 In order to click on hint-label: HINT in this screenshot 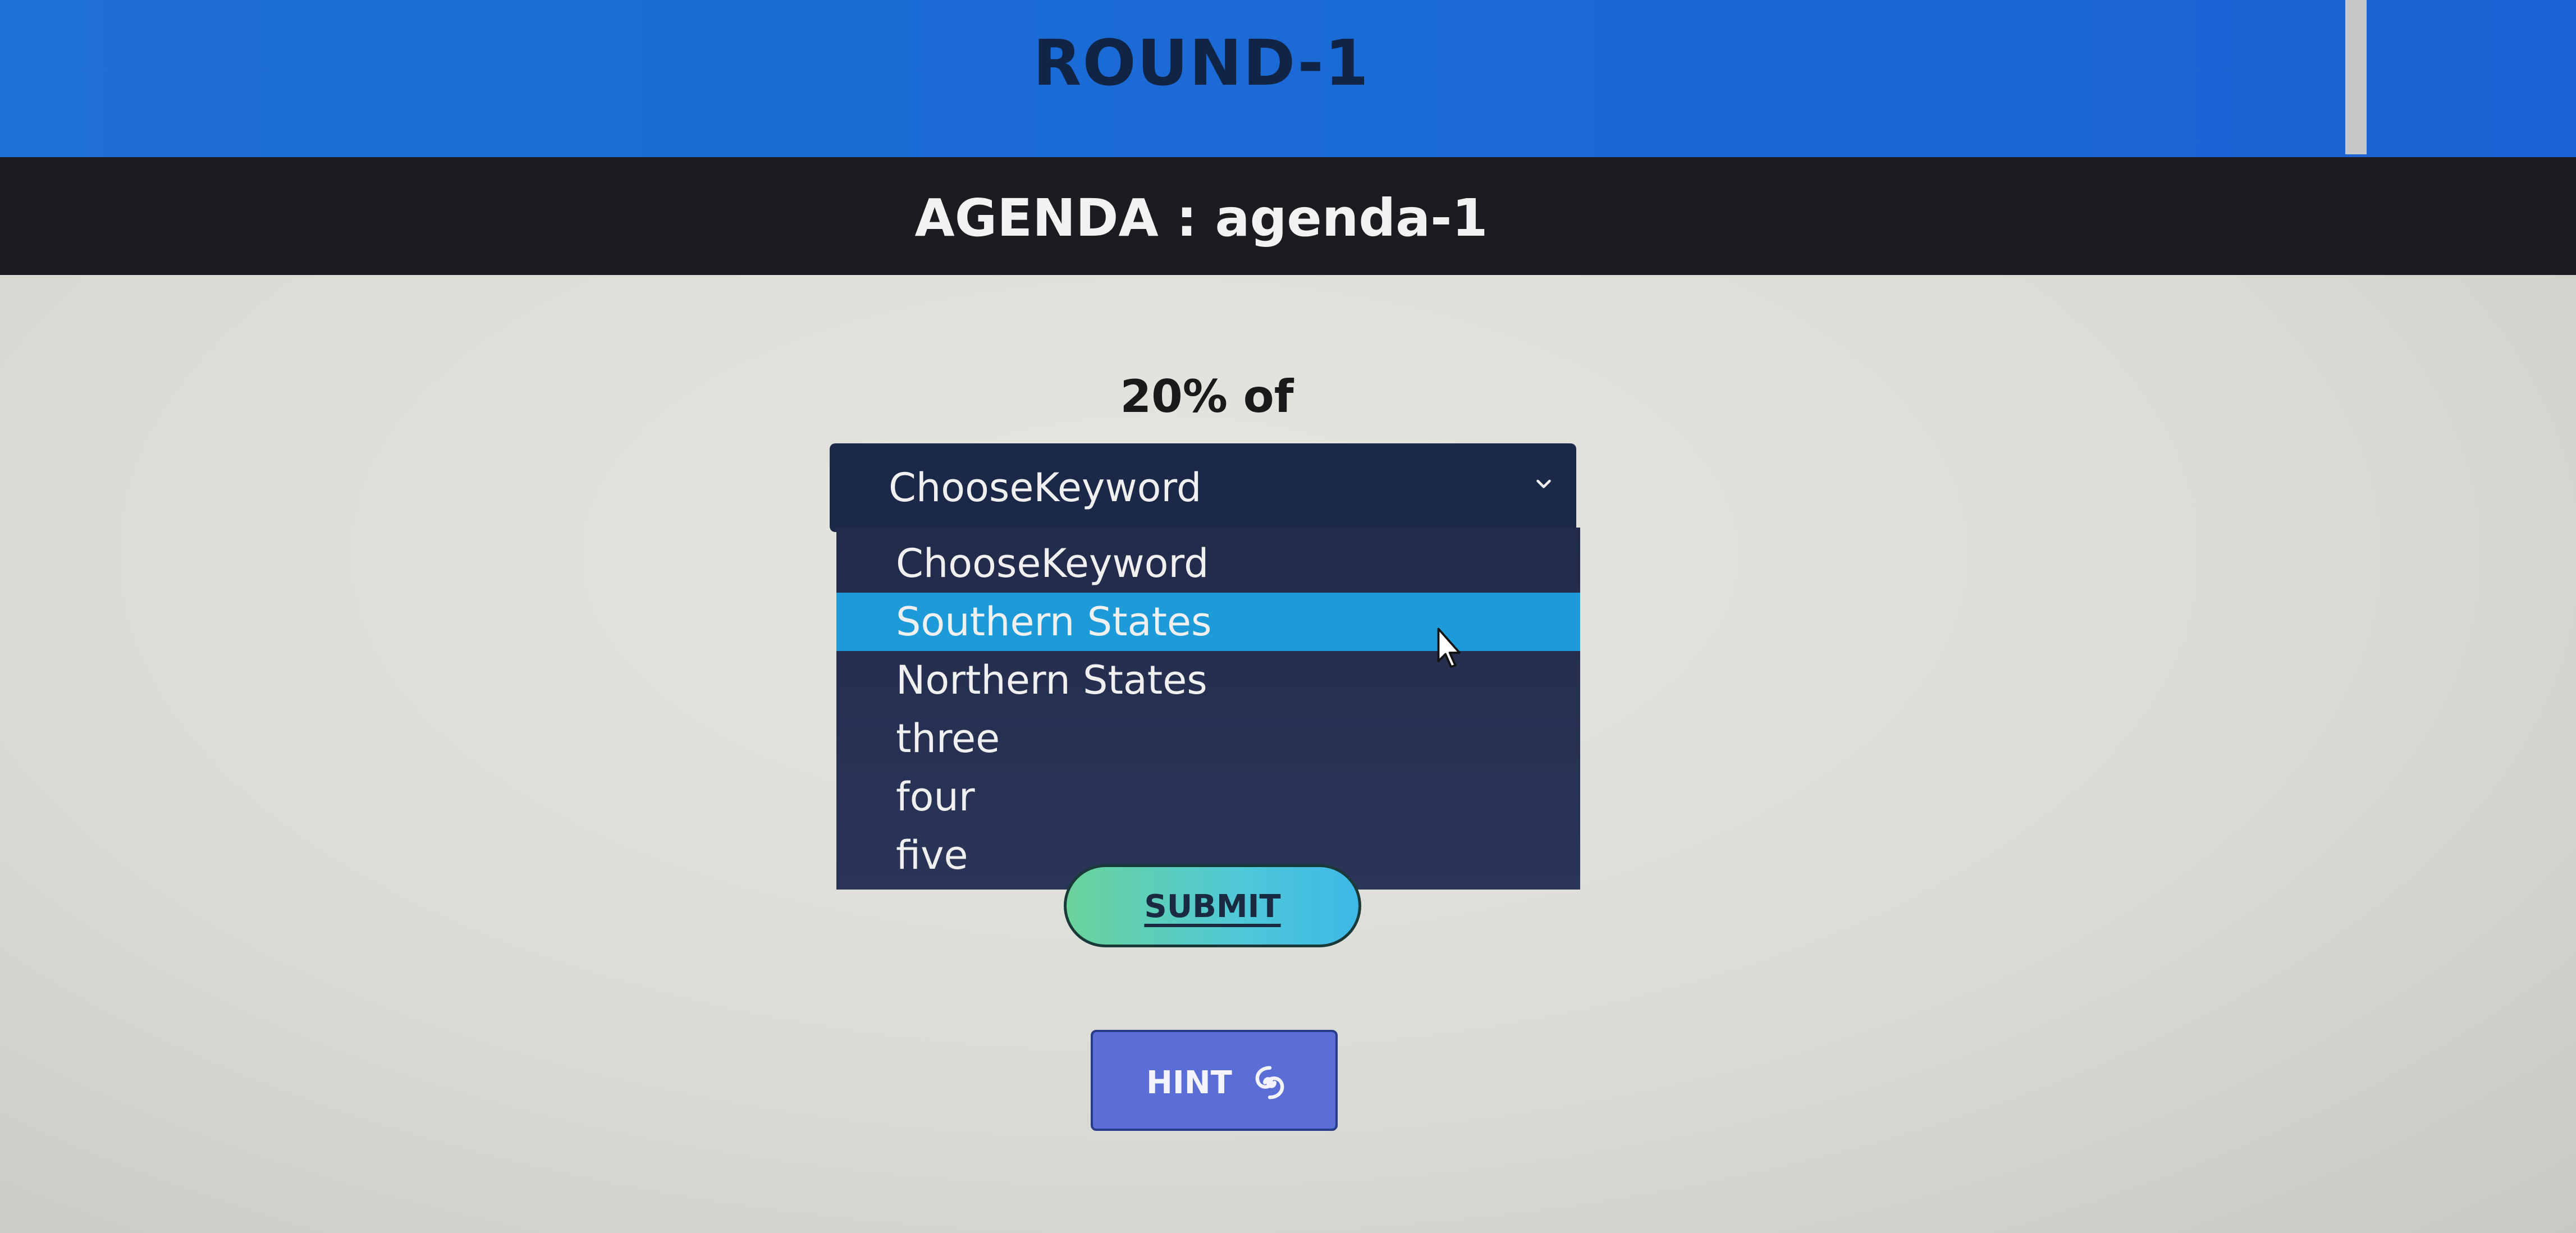, I will do `click(1189, 1083)`.